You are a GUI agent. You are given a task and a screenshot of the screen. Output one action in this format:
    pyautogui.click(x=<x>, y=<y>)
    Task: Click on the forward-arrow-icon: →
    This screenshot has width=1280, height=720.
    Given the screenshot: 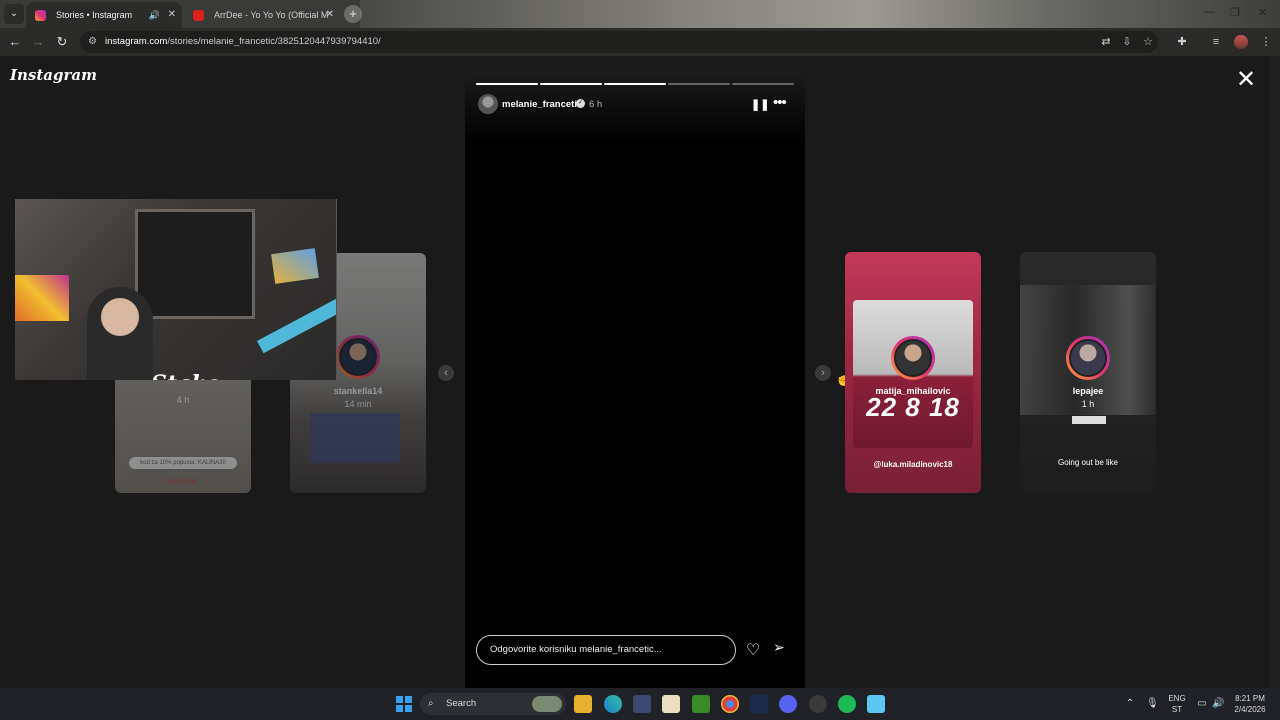 What is the action you would take?
    pyautogui.click(x=38, y=42)
    